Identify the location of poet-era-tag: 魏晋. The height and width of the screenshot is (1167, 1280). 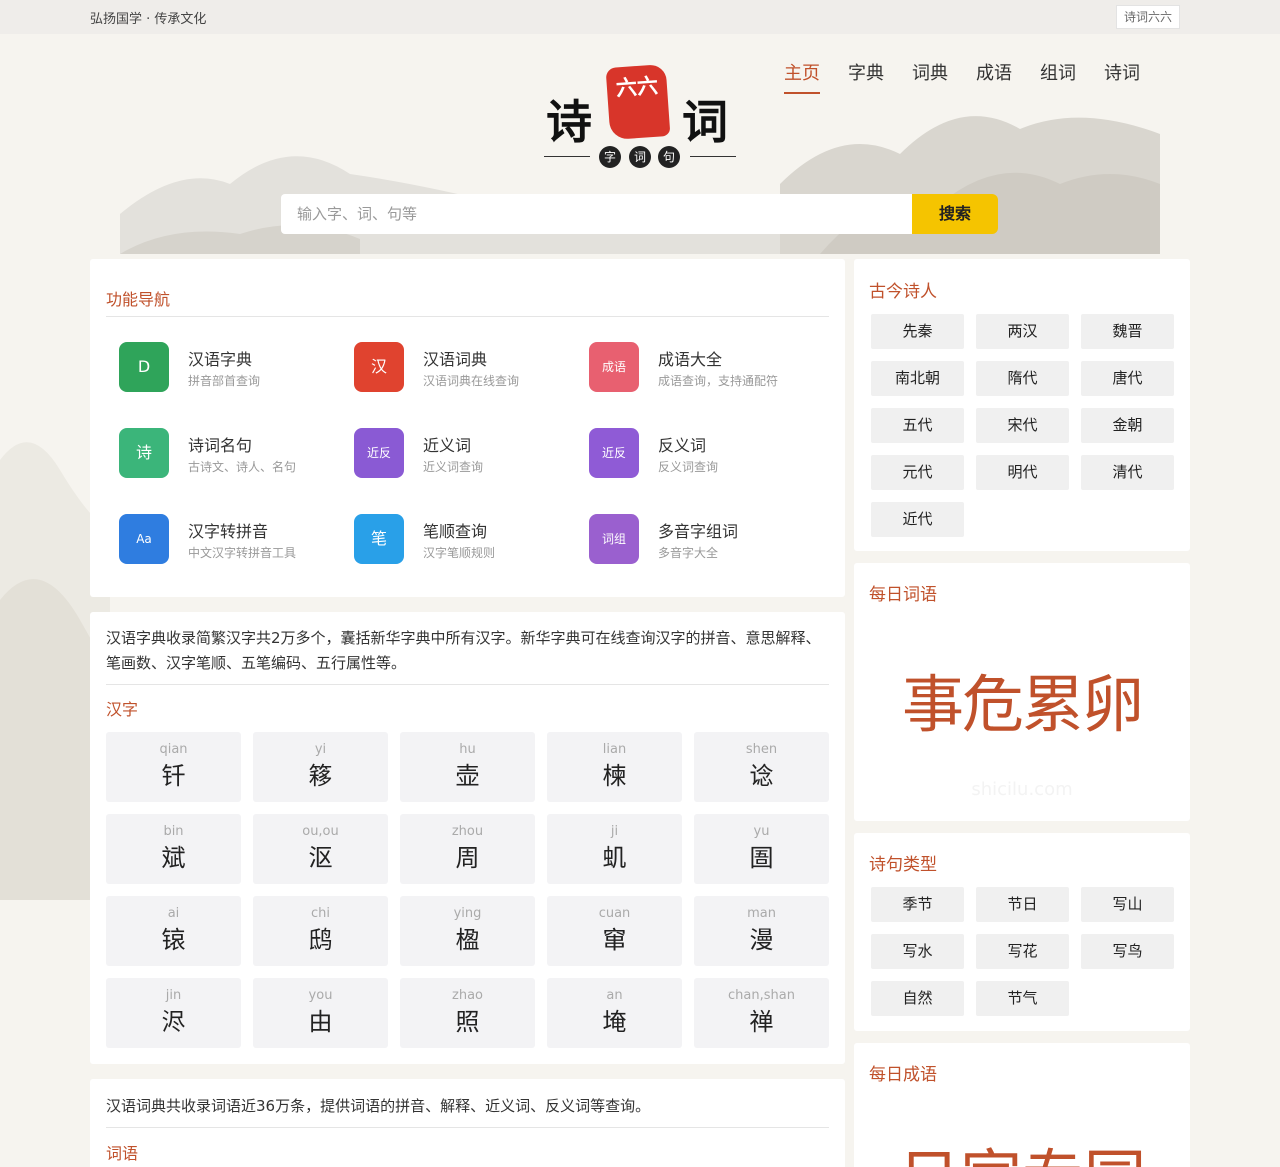
(1127, 331).